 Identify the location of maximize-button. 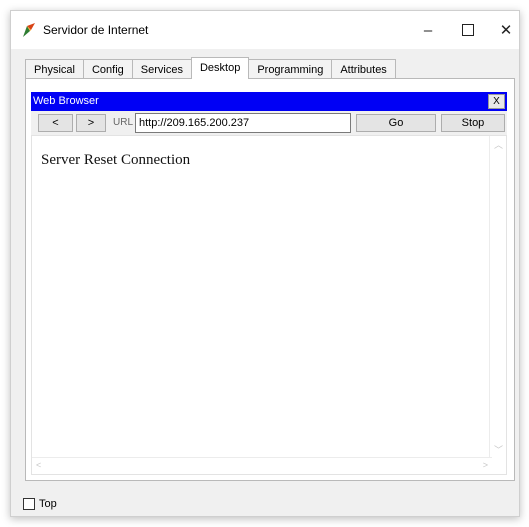
(468, 30).